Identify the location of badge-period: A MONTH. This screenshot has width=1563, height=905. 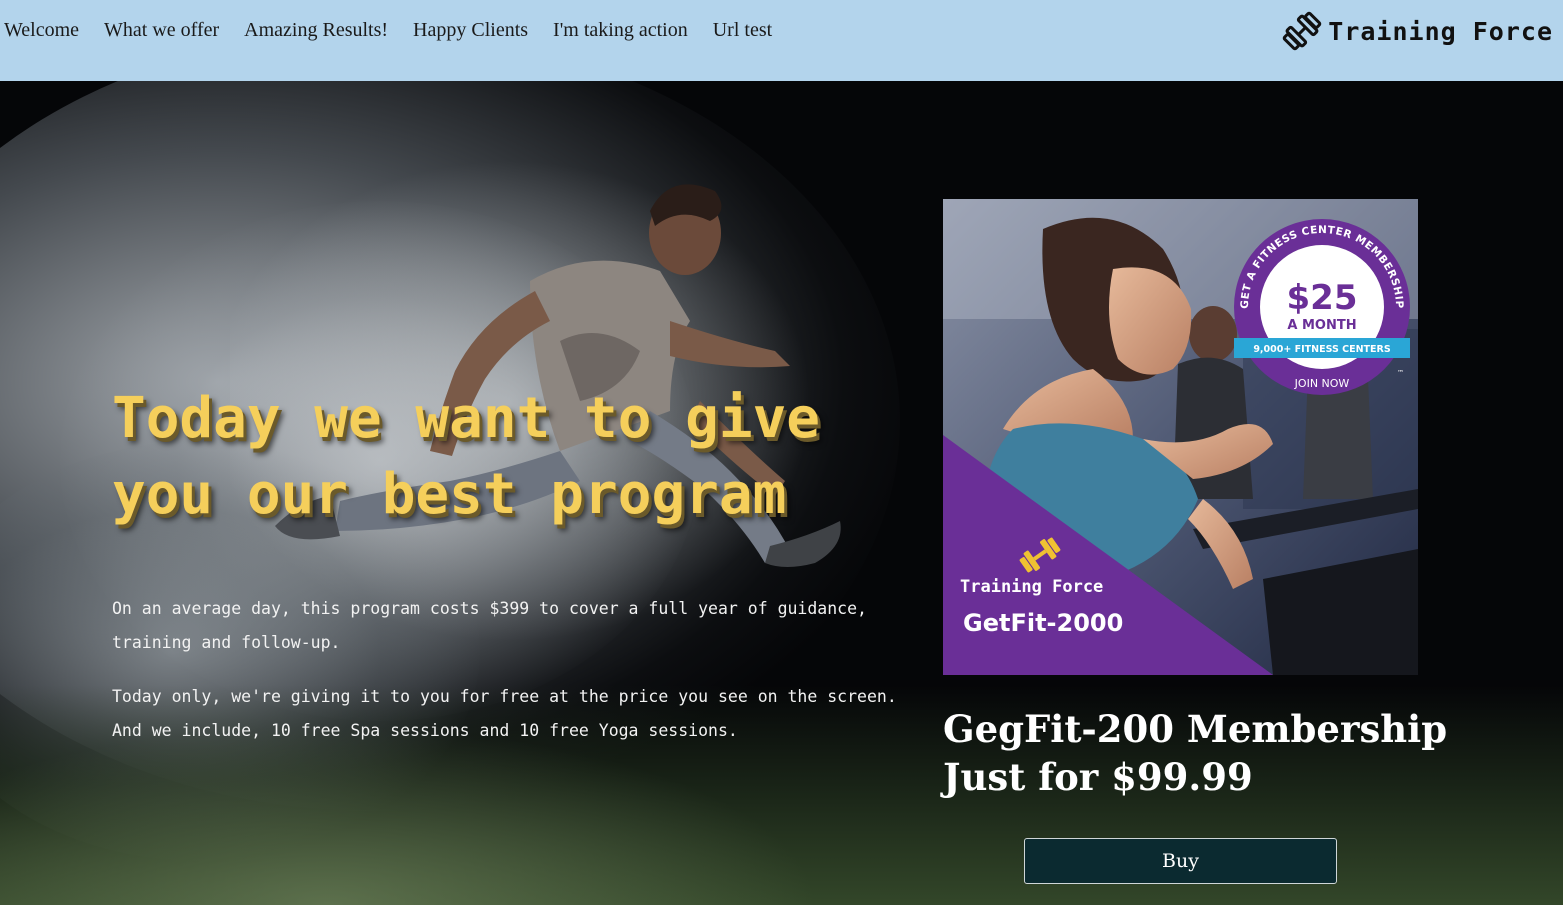
(1321, 325).